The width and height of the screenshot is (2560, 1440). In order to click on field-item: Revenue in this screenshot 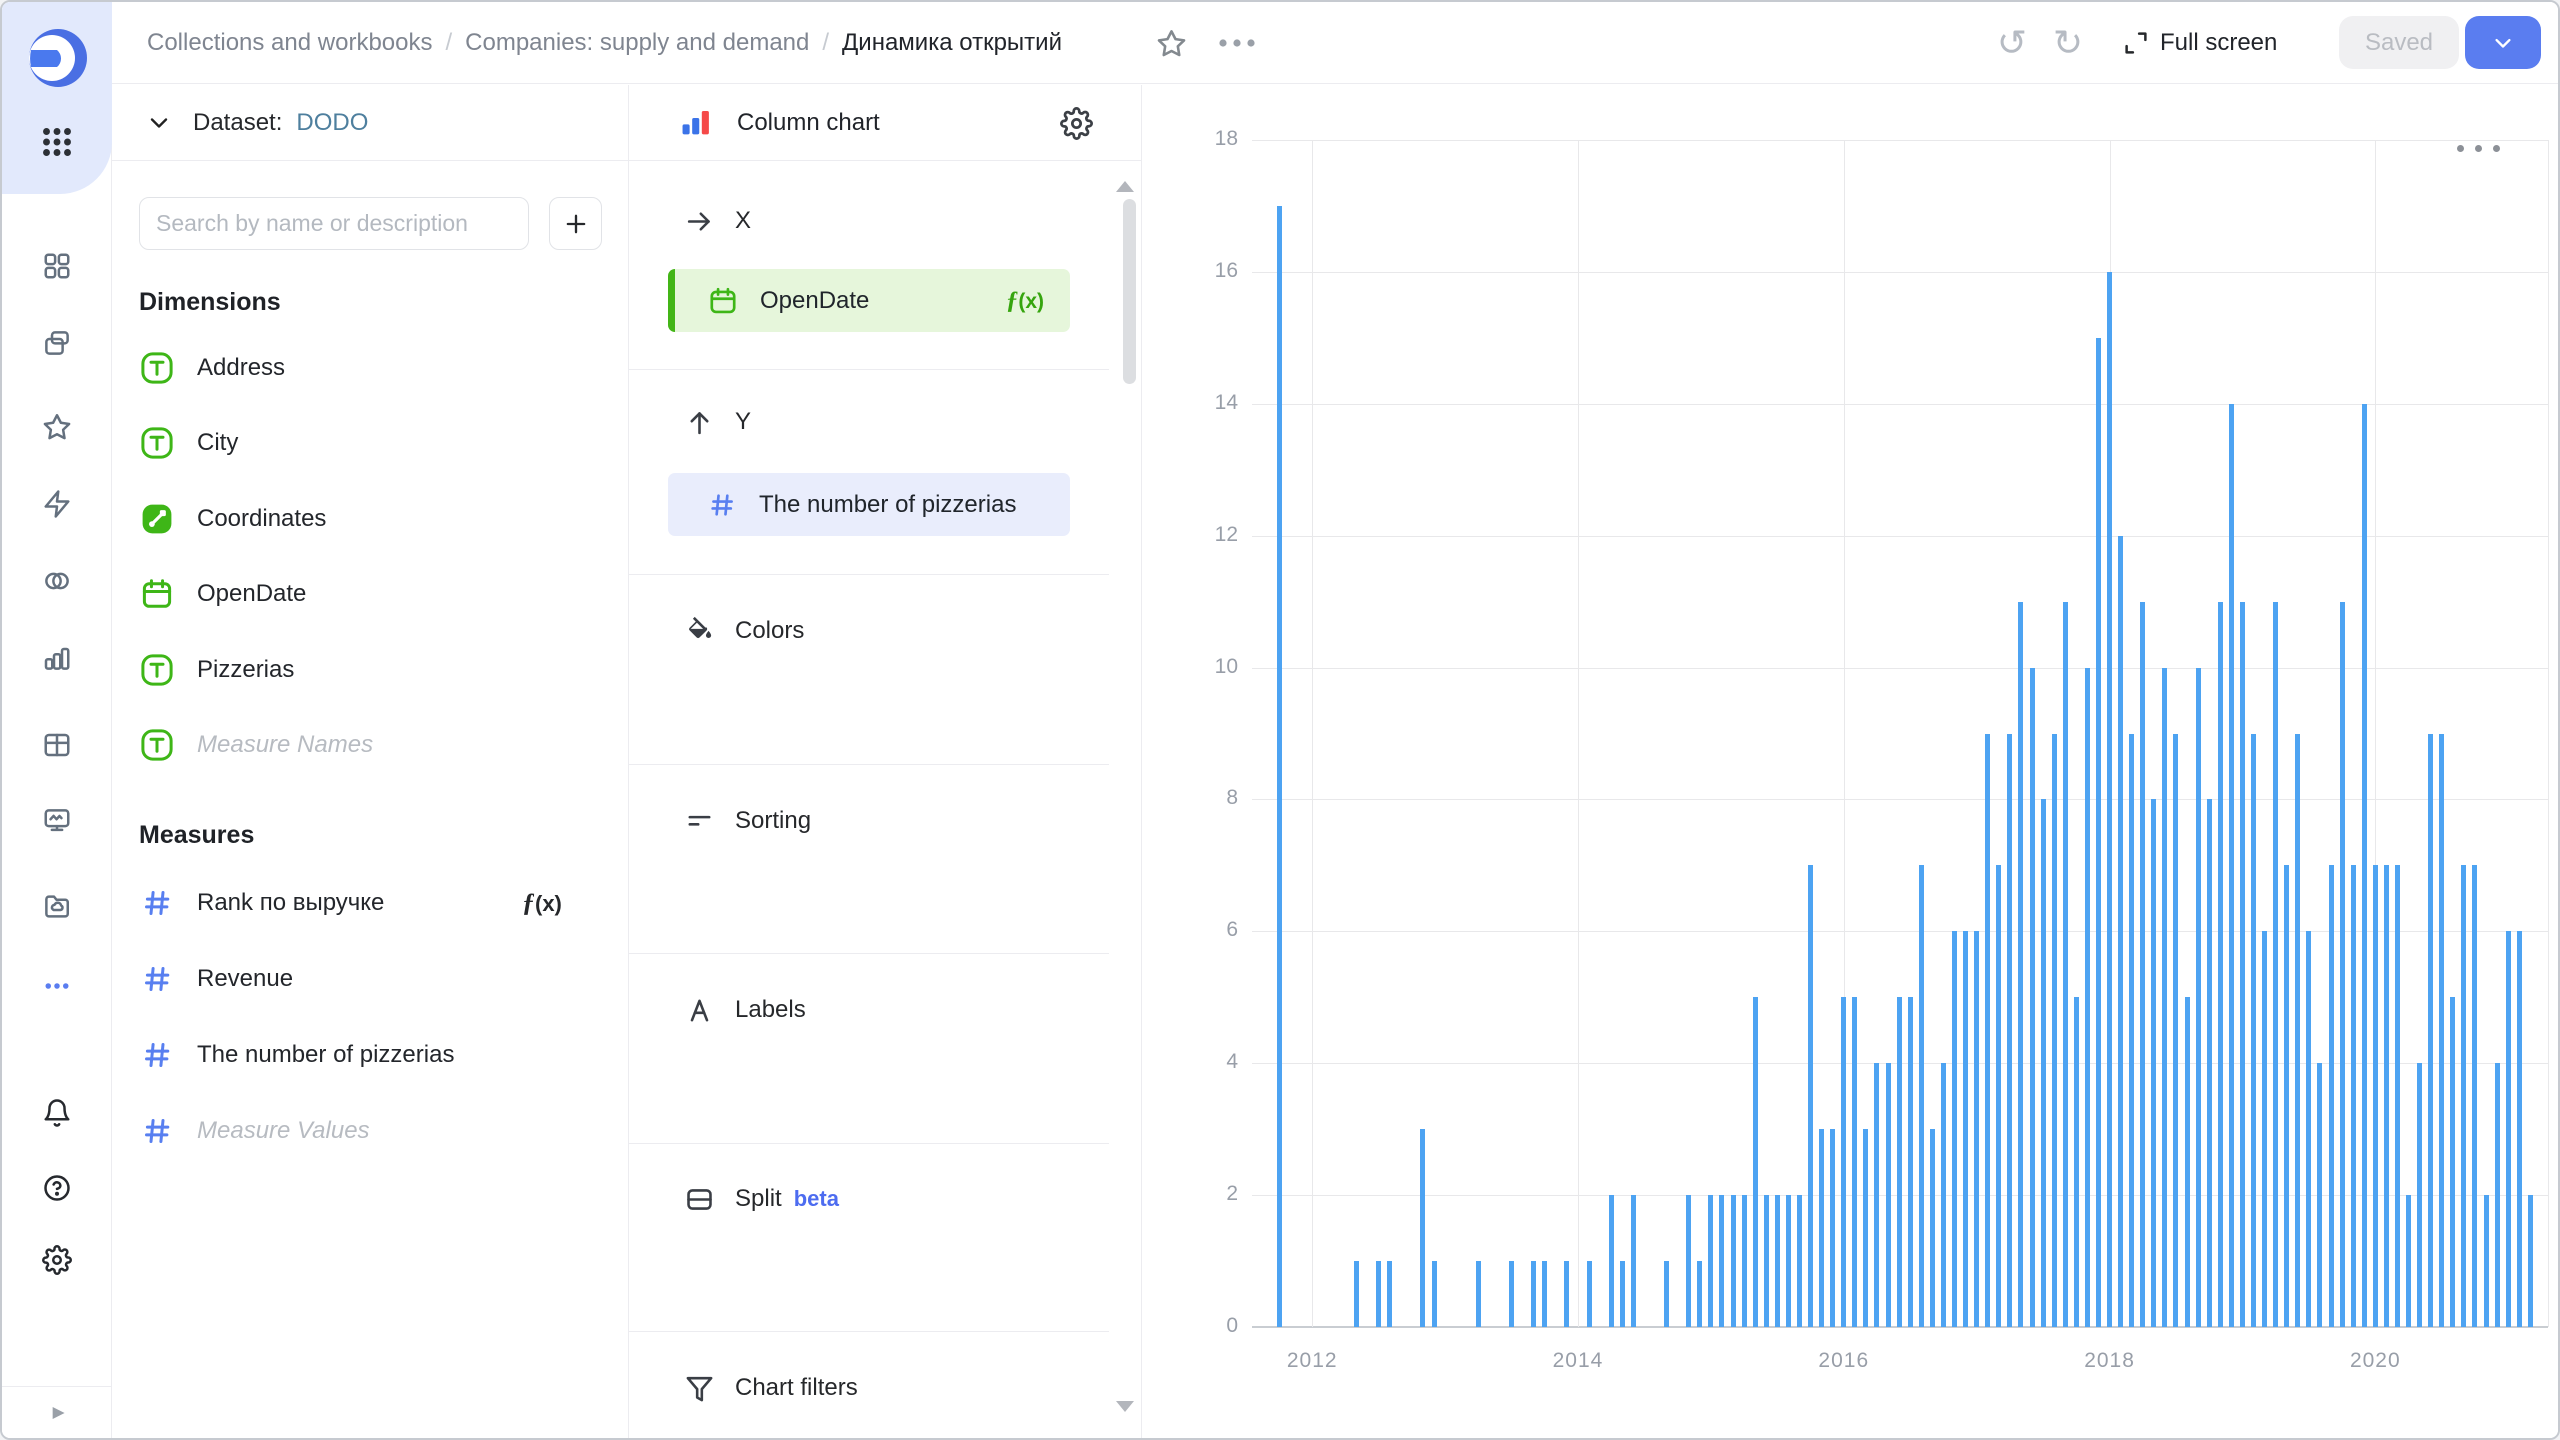, I will do `click(370, 978)`.